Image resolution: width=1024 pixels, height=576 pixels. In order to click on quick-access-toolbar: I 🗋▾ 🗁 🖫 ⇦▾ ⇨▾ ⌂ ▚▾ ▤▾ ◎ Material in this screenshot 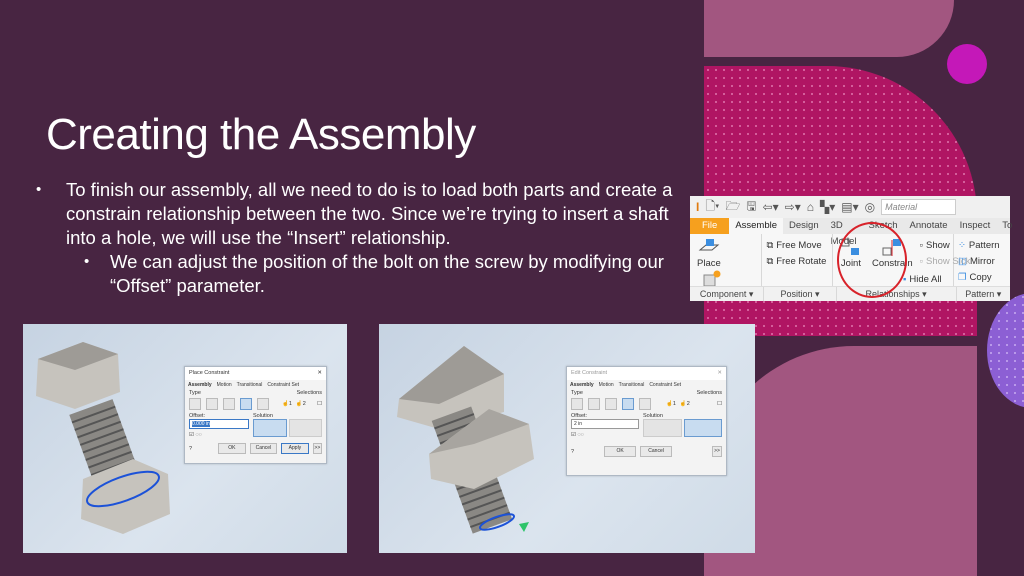, I will do `click(850, 207)`.